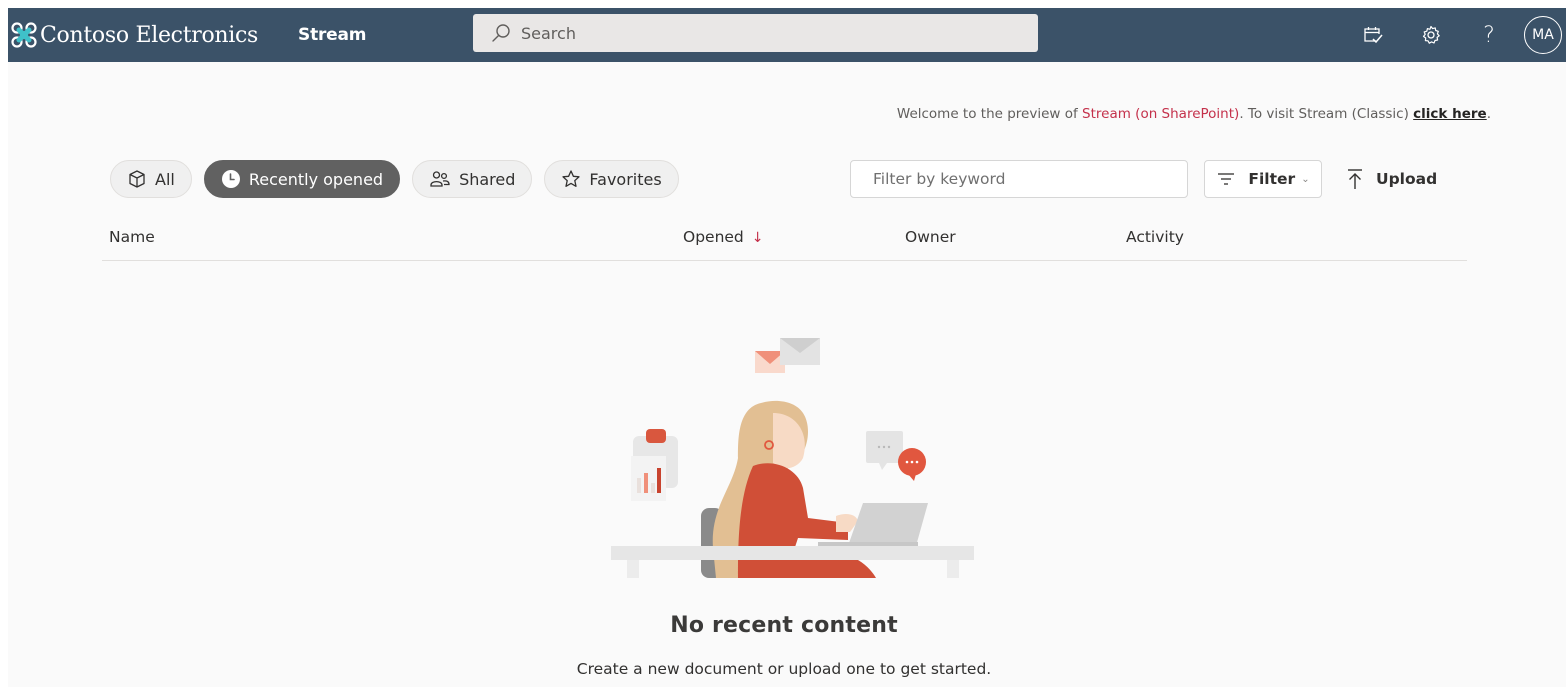  What do you see at coordinates (165, 179) in the screenshot?
I see `pill-label: All` at bounding box center [165, 179].